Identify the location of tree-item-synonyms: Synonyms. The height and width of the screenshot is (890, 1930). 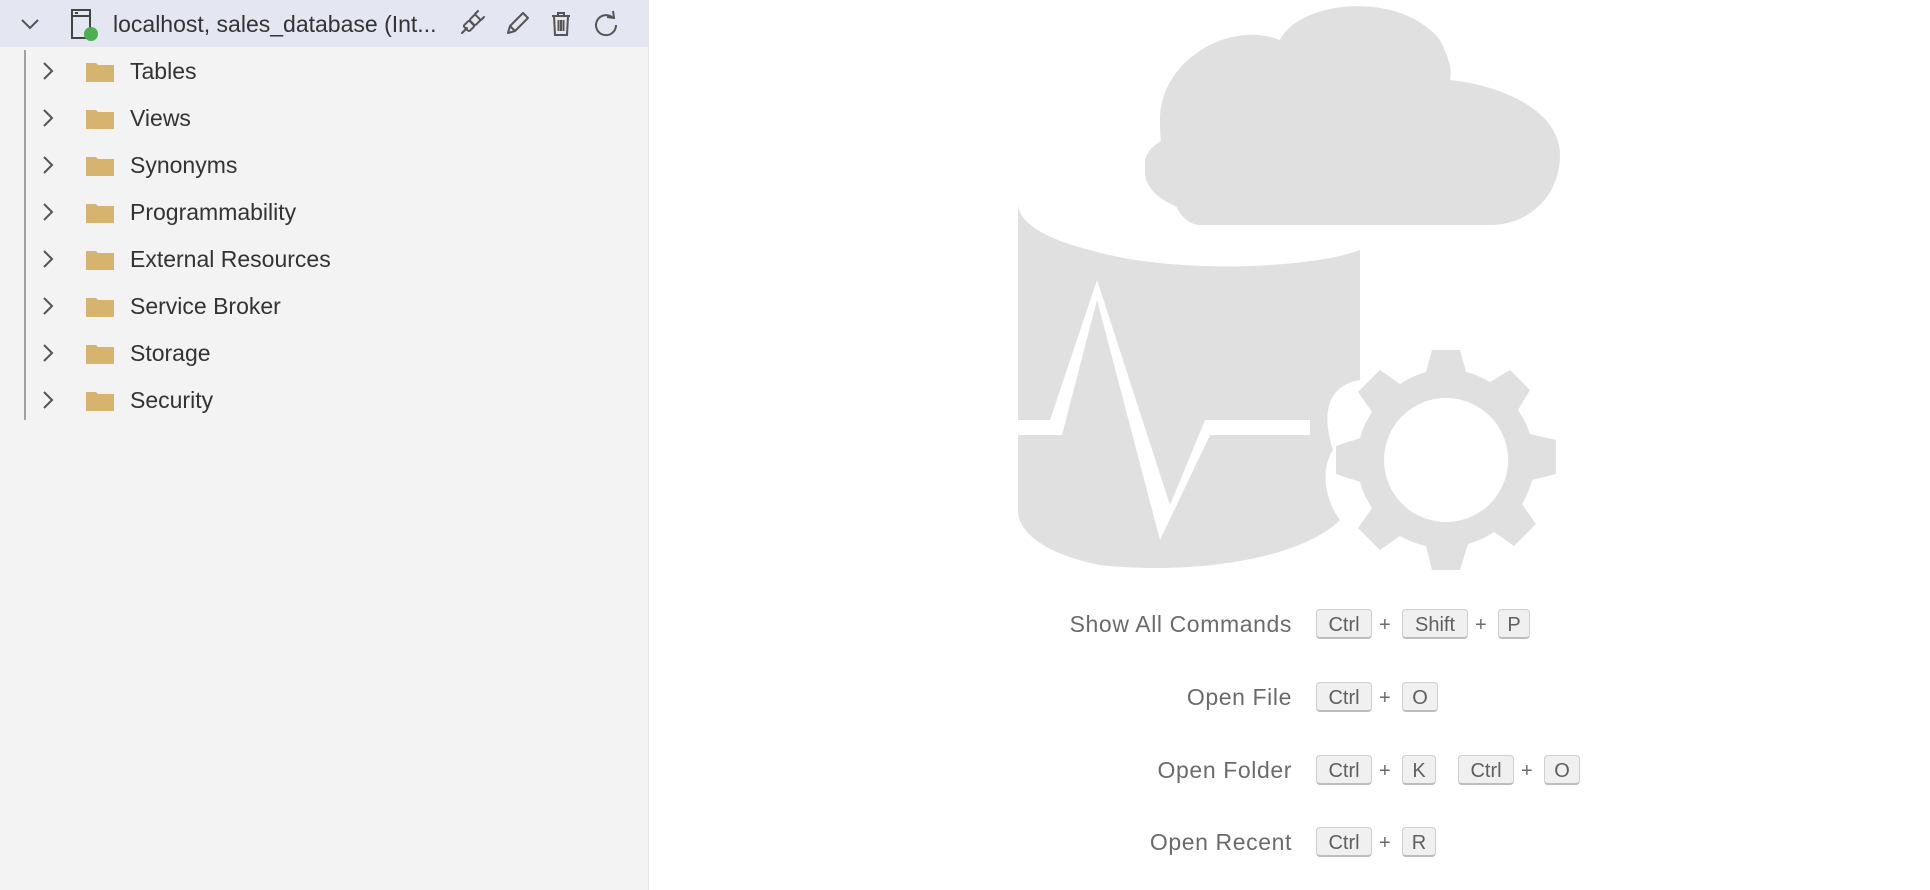
(324, 165).